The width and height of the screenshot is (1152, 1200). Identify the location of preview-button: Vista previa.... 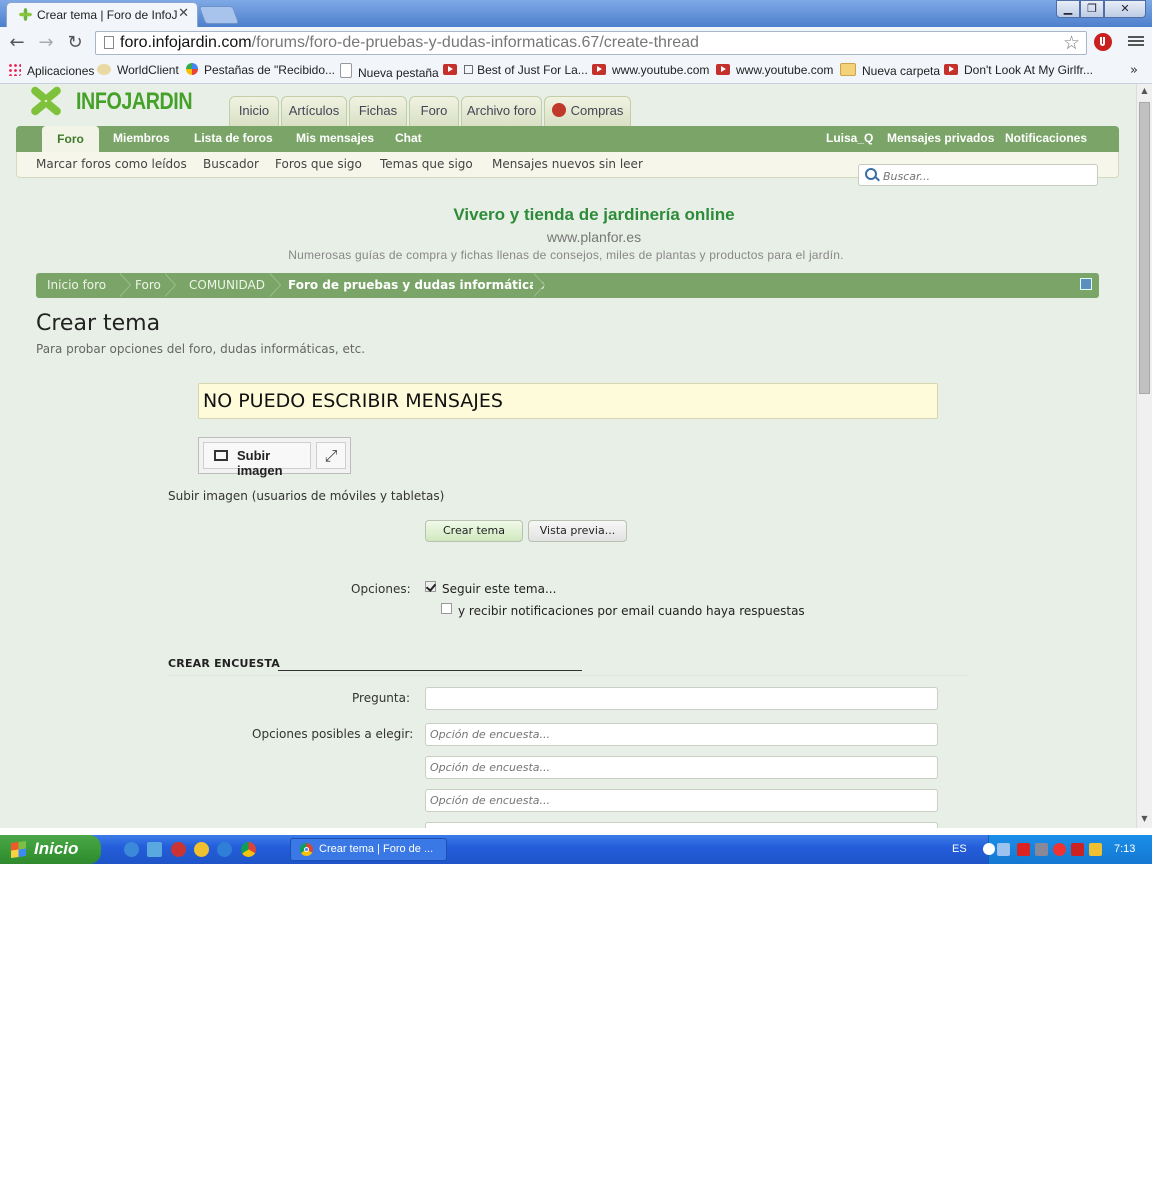
(577, 531).